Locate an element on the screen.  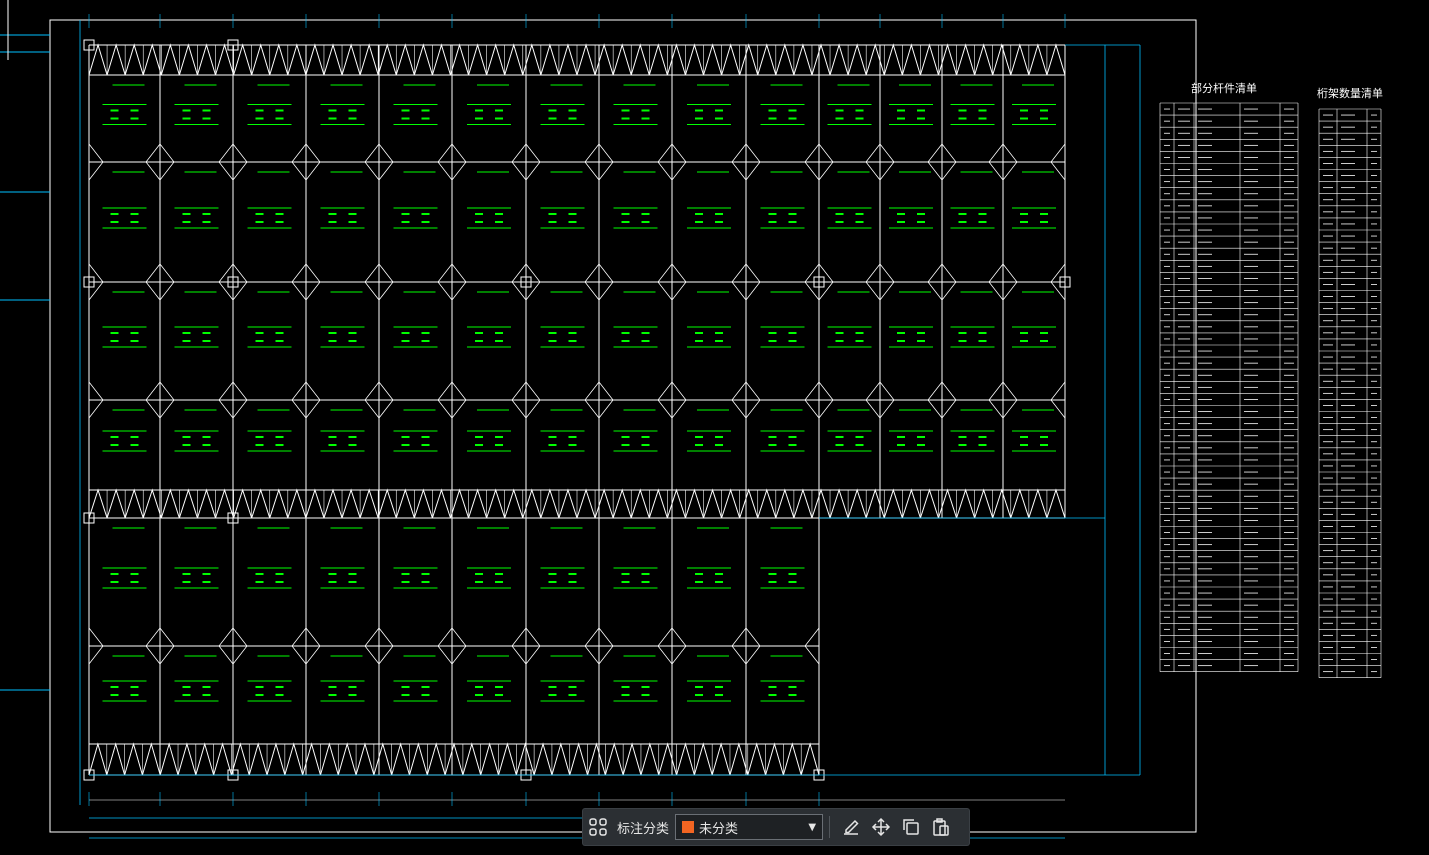
paste-icon is located at coordinates (941, 827).